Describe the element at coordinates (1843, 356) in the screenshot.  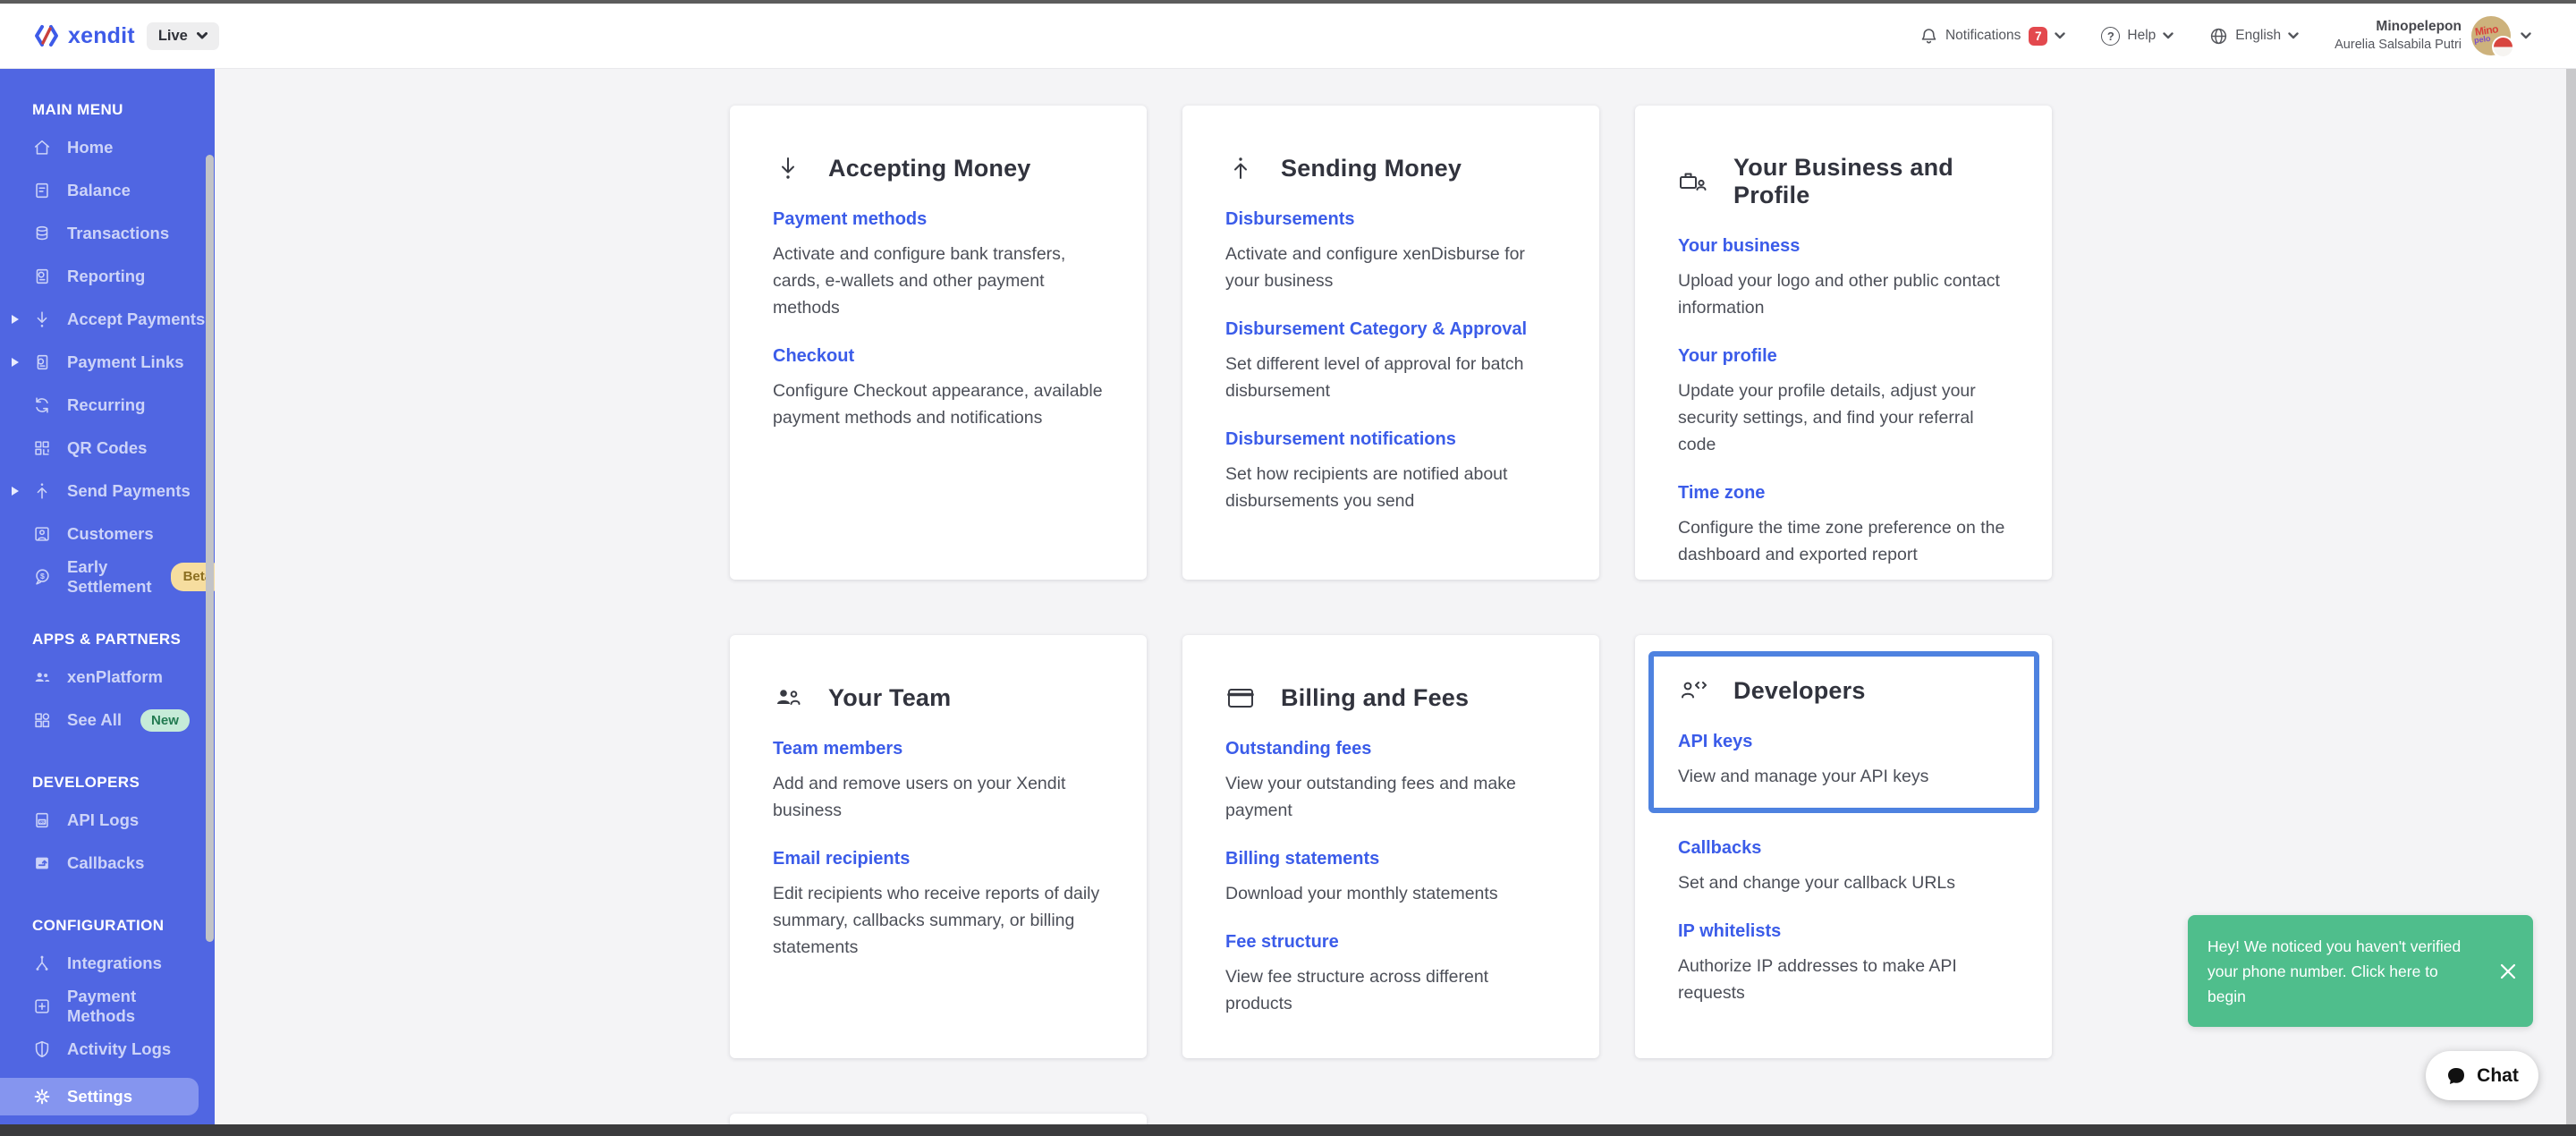
I see `link-your-profile: Your profile` at that location.